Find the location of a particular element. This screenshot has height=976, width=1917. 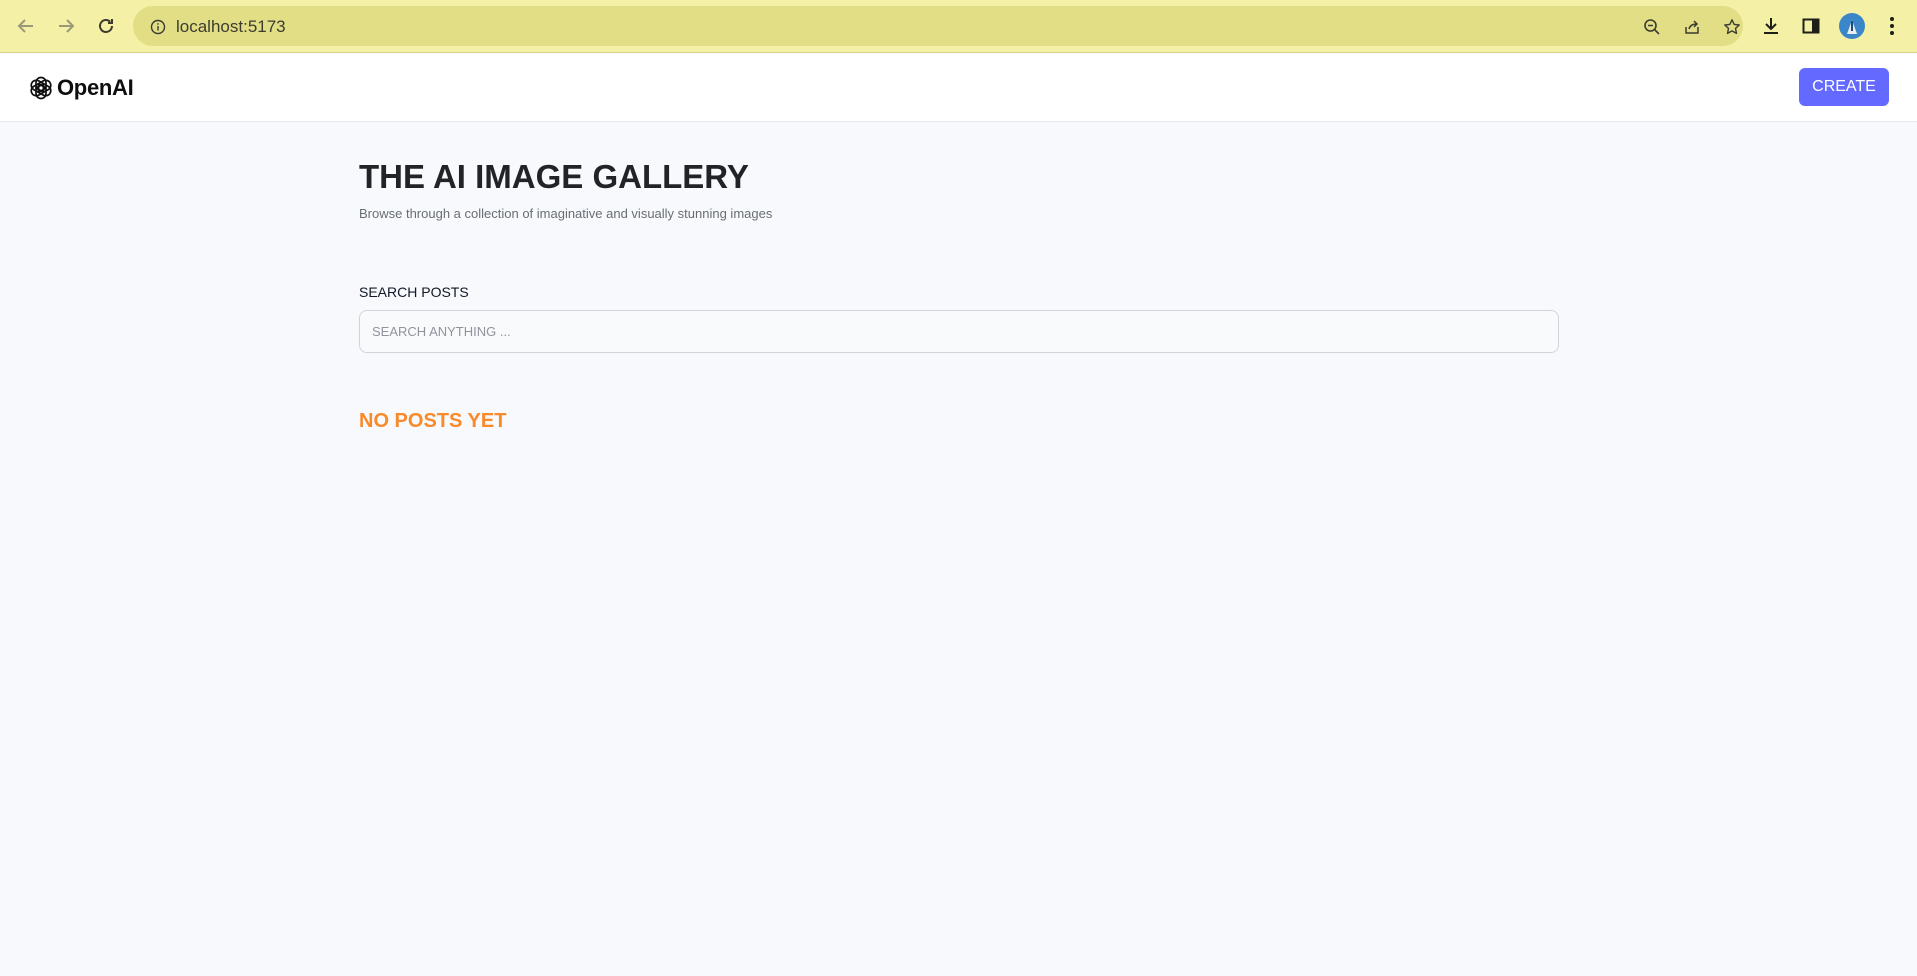

kebab-menu-icon is located at coordinates (1892, 26).